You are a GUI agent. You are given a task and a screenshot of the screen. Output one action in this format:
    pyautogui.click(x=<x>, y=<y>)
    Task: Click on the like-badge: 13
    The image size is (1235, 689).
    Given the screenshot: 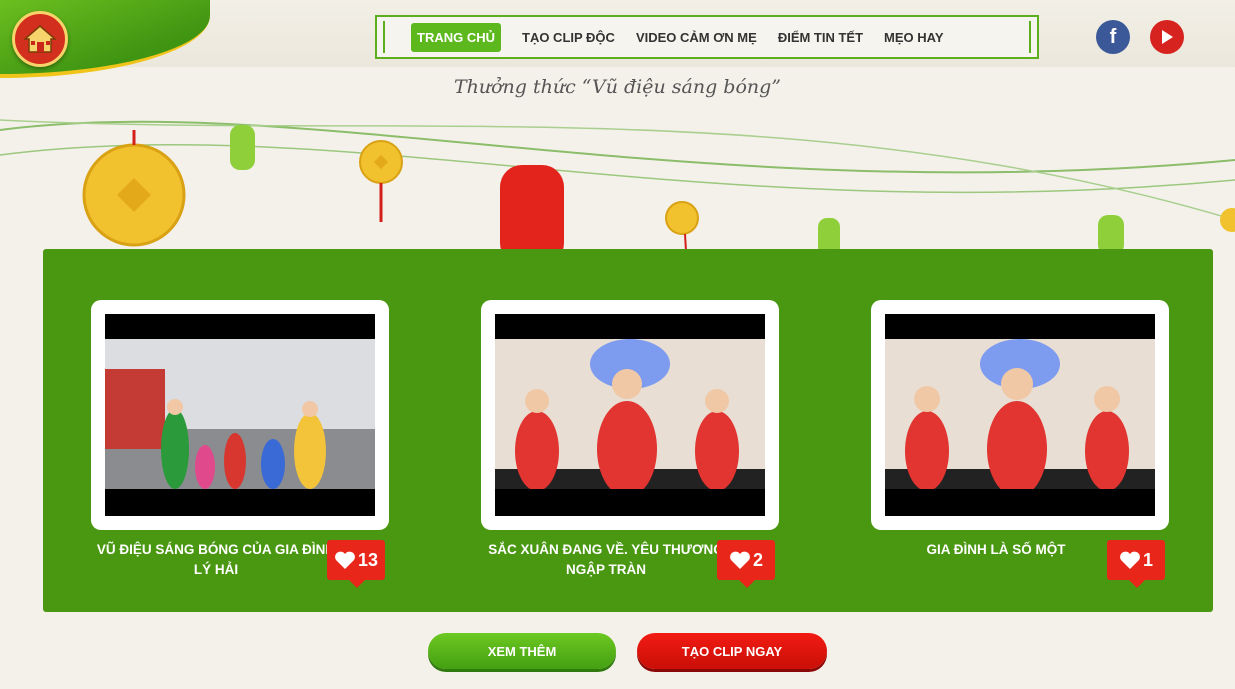 What is the action you would take?
    pyautogui.click(x=356, y=564)
    